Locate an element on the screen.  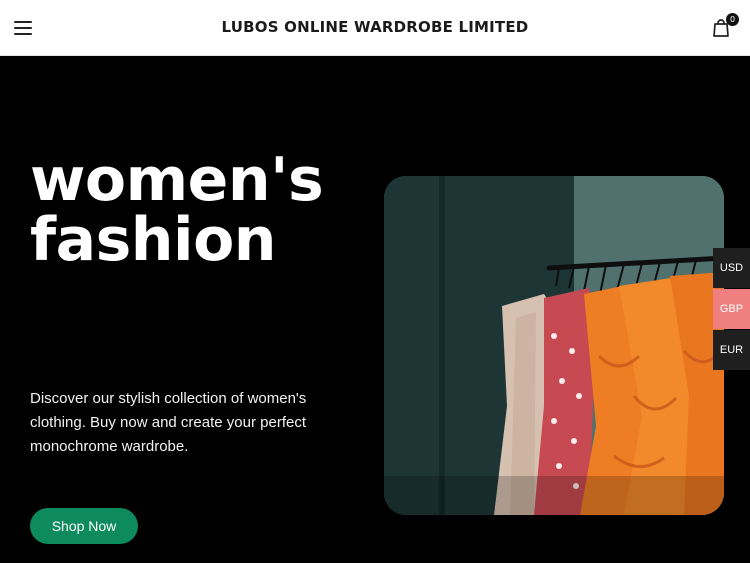
currency-eur-button: EUR is located at coordinates (731, 350).